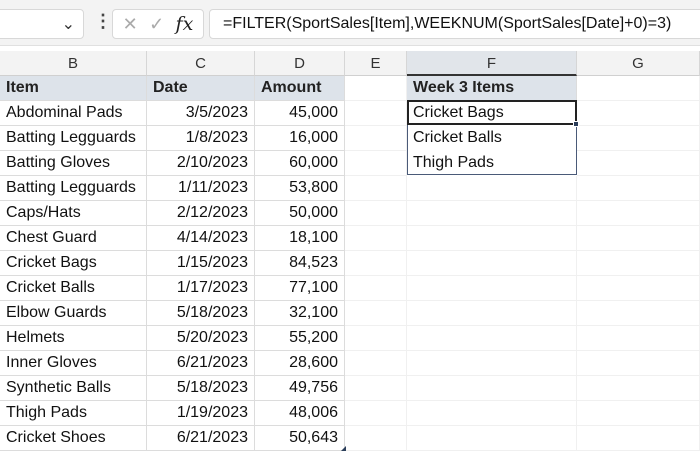  What do you see at coordinates (300, 288) in the screenshot?
I see `table-cell: 77,100` at bounding box center [300, 288].